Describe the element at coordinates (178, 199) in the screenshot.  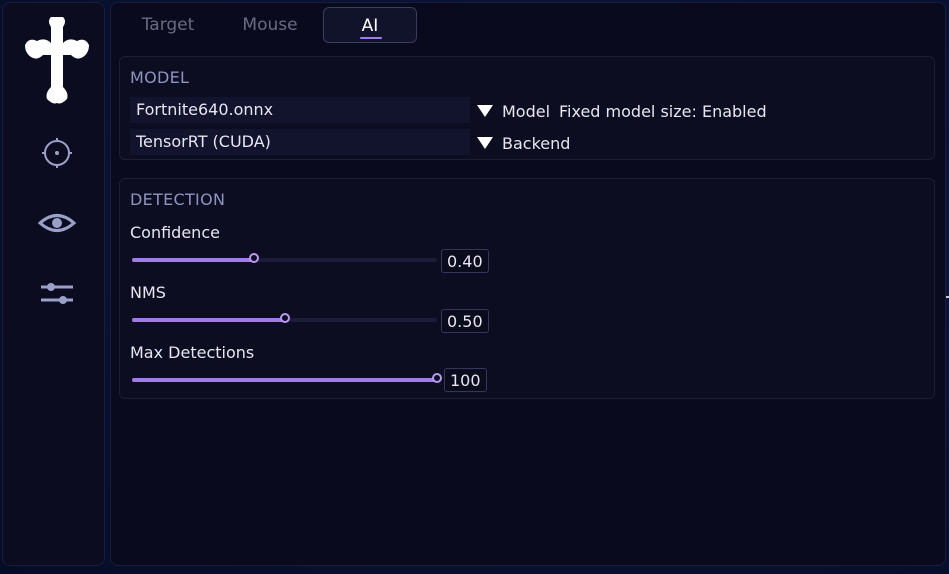
I see `section-title-detection: DETECTION` at that location.